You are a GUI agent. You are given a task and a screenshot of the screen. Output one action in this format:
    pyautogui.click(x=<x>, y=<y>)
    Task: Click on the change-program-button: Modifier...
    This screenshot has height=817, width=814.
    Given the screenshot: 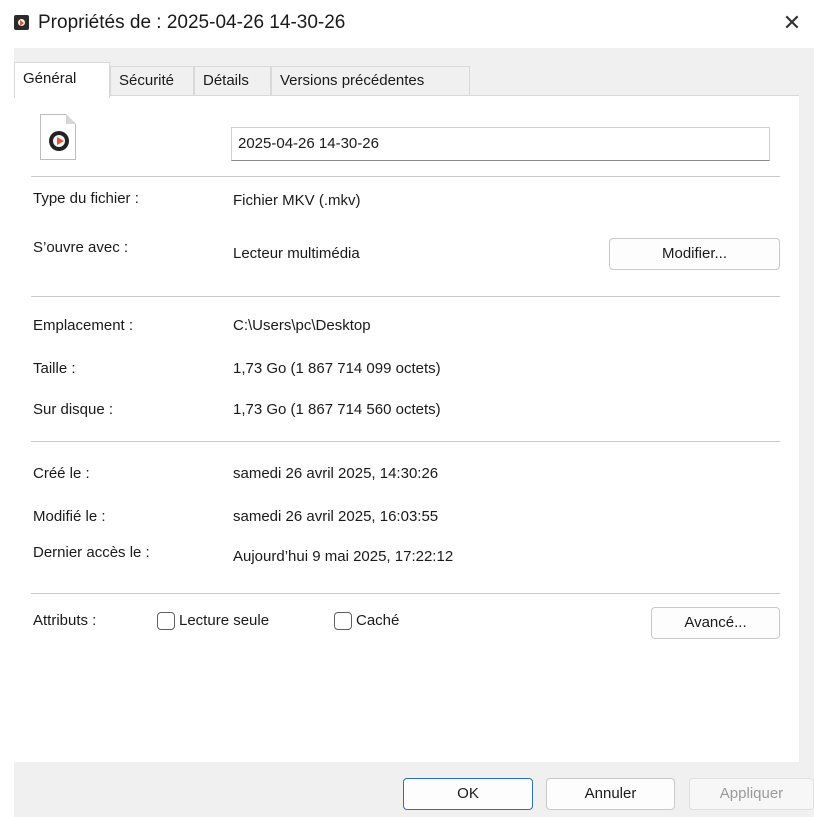 What is the action you would take?
    pyautogui.click(x=694, y=254)
    